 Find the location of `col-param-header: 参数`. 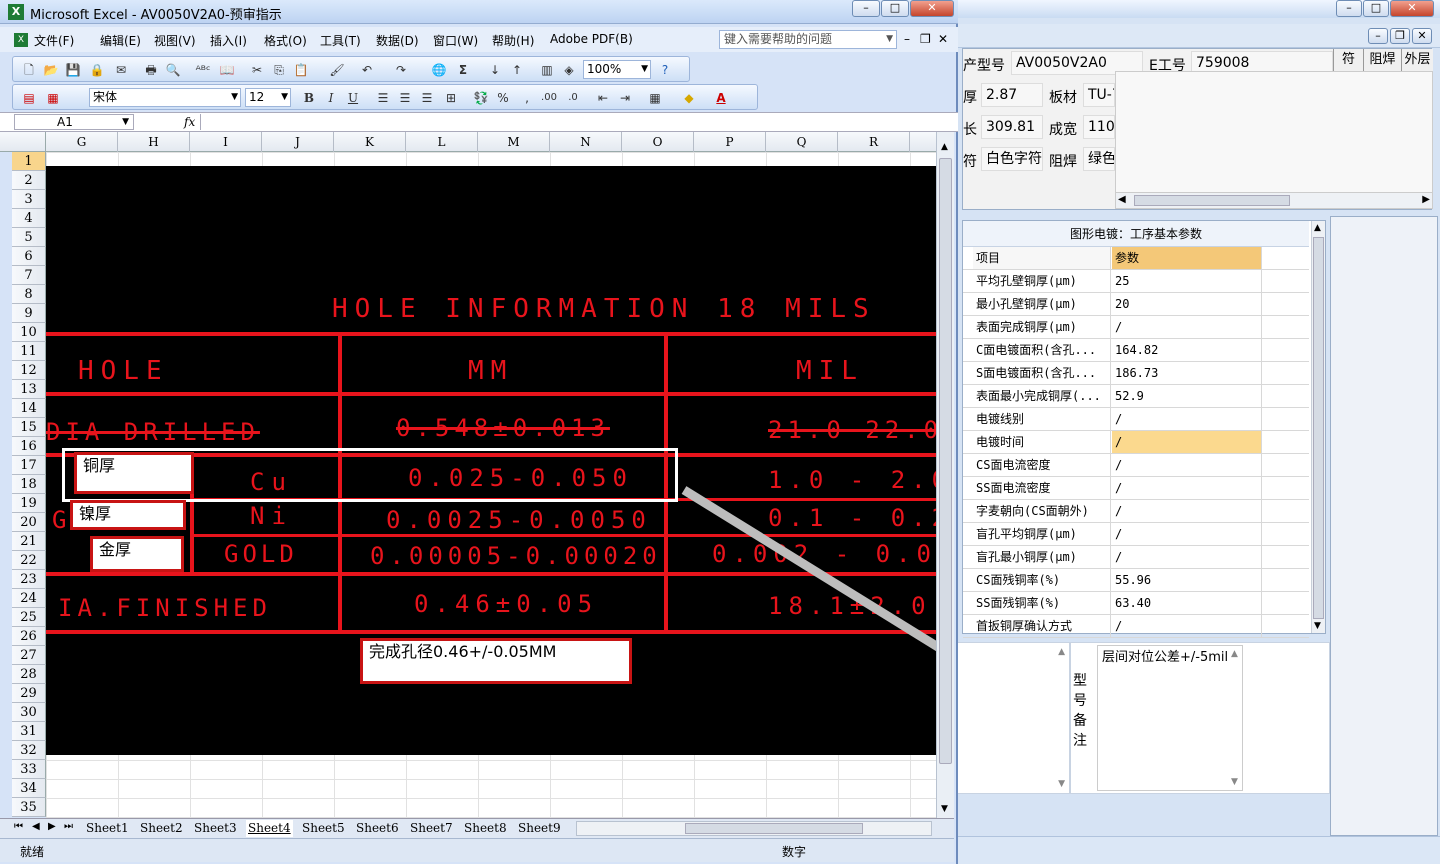

col-param-header: 参数 is located at coordinates (1187, 258).